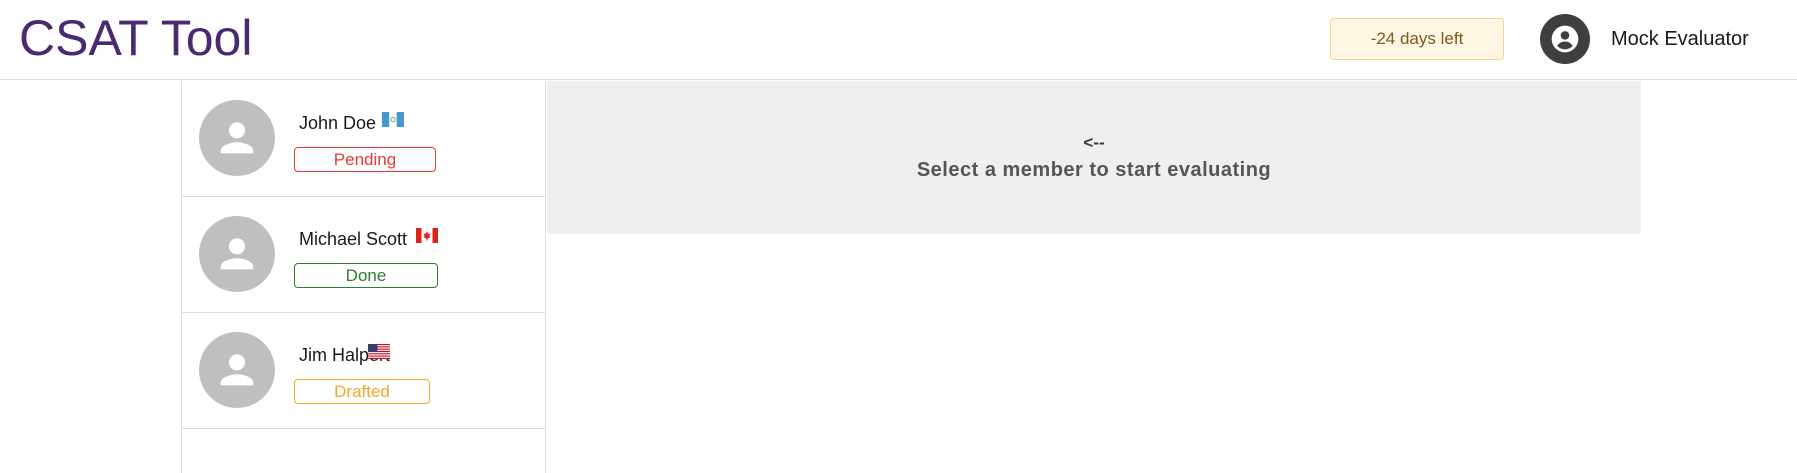 Image resolution: width=1797 pixels, height=473 pixels. I want to click on user-name: Mock Evaluator, so click(1680, 39).